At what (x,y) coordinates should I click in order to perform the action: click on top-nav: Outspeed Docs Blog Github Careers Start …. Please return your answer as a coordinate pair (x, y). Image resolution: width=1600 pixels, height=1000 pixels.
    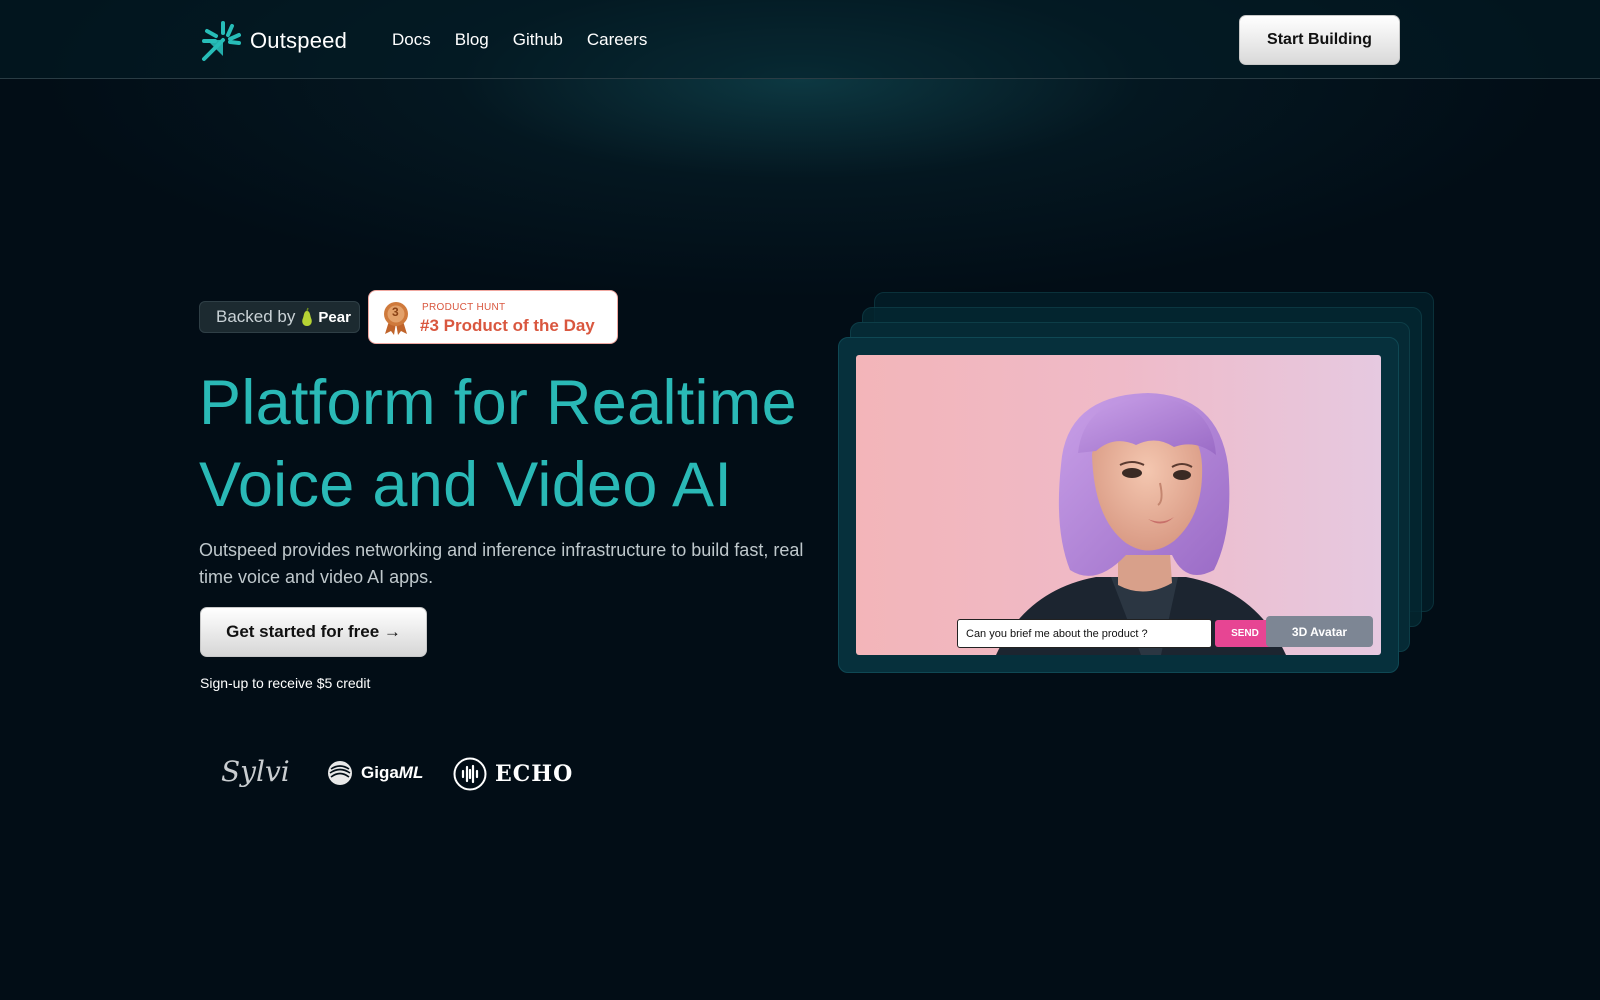
    Looking at the image, I should click on (800, 39).